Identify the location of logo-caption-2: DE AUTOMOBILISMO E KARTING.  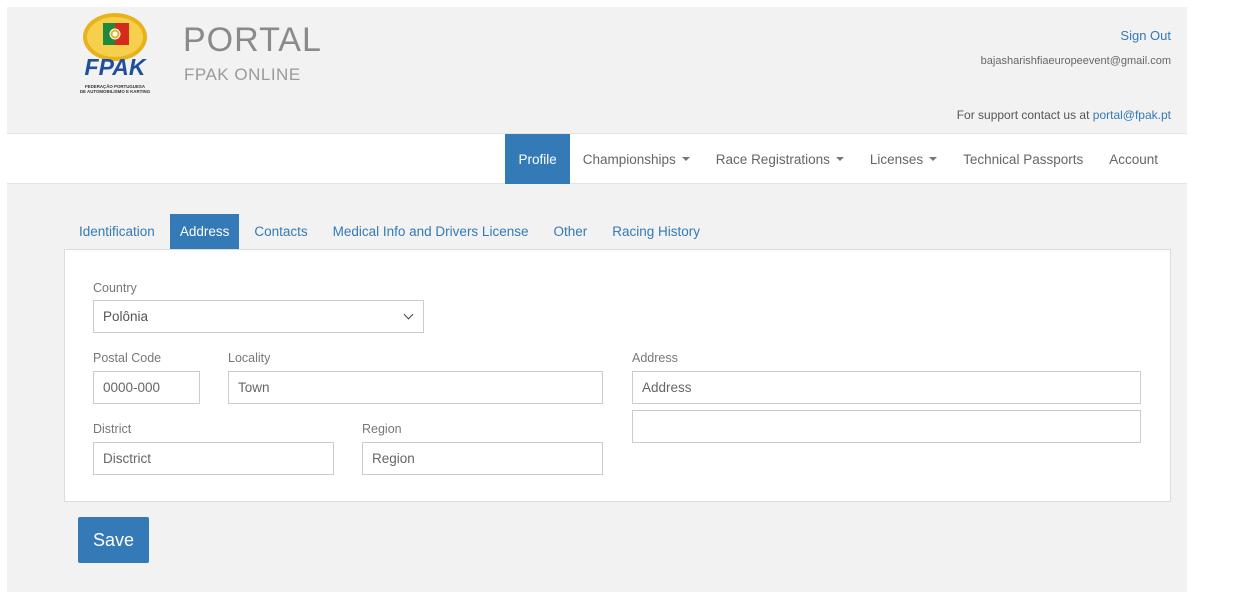
(115, 91).